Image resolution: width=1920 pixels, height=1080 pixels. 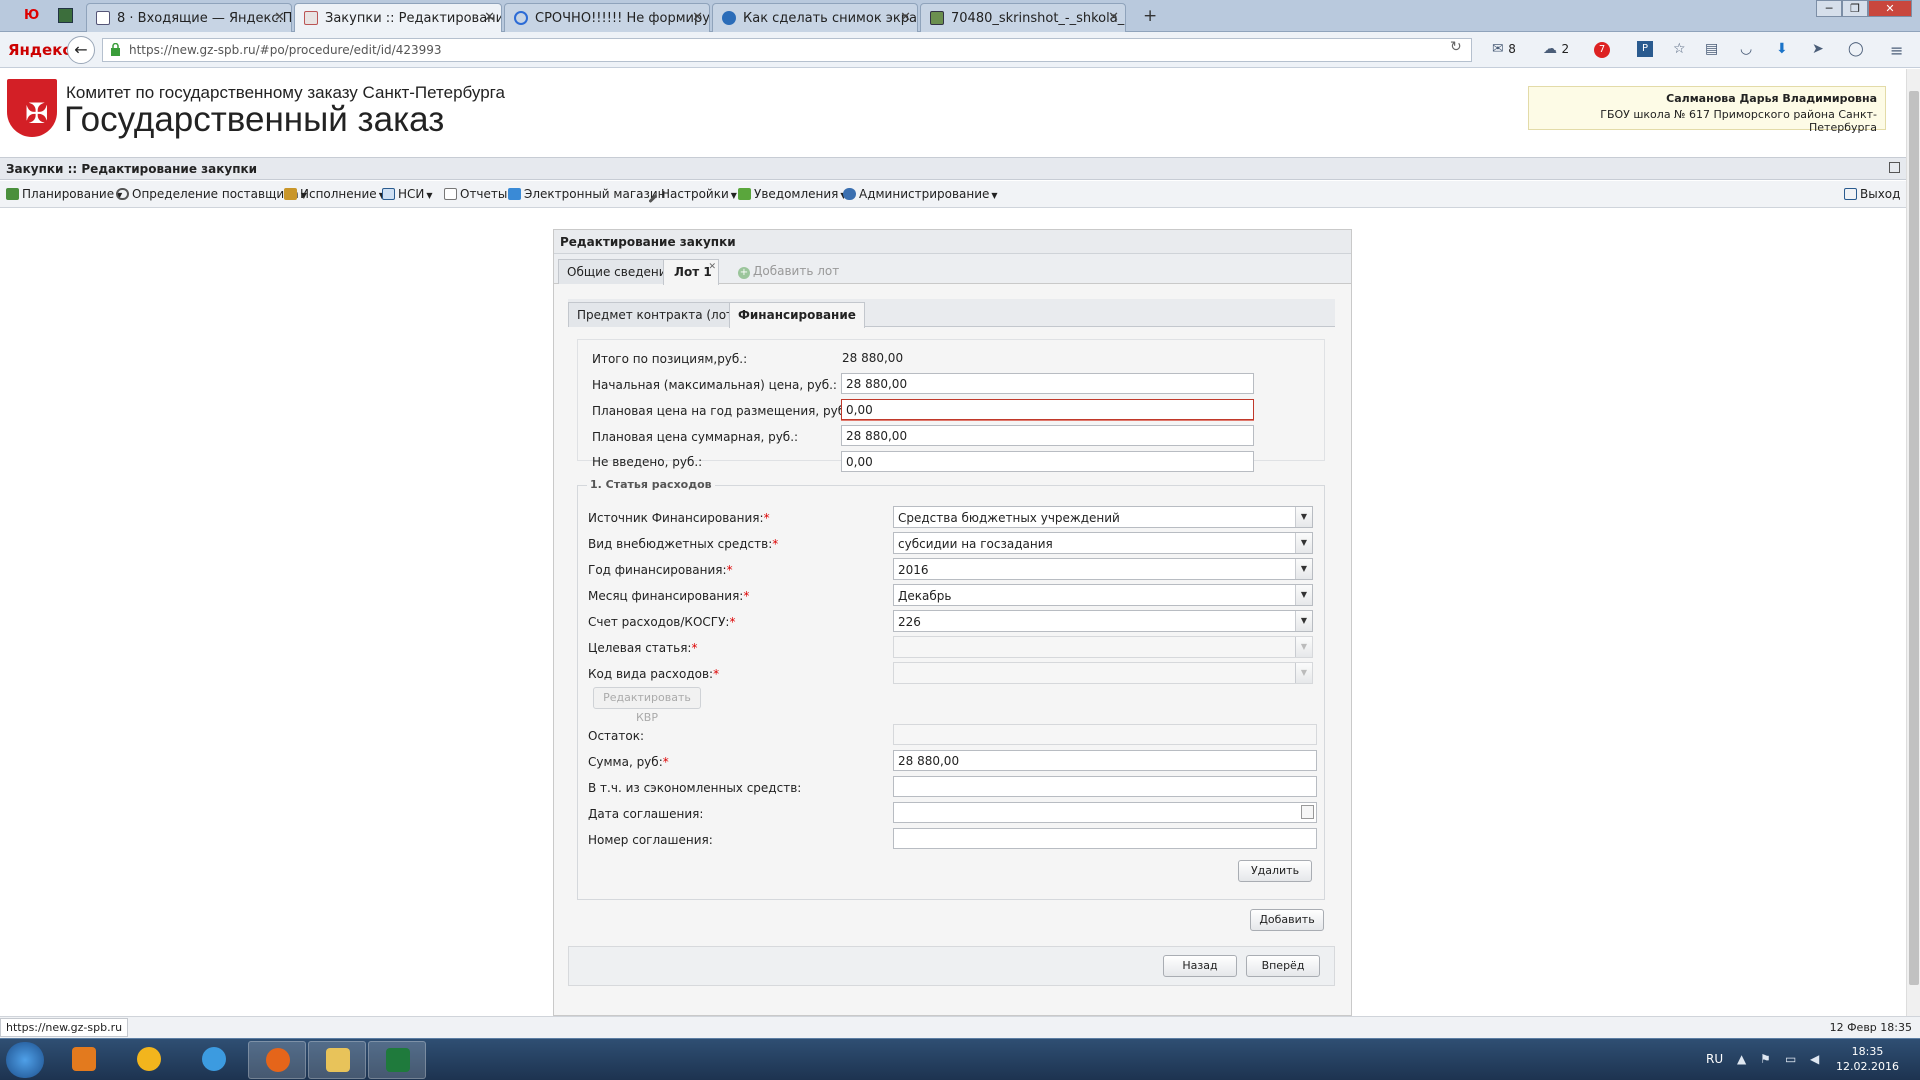 What do you see at coordinates (84, 1060) in the screenshot?
I see `taskbar-media-player` at bounding box center [84, 1060].